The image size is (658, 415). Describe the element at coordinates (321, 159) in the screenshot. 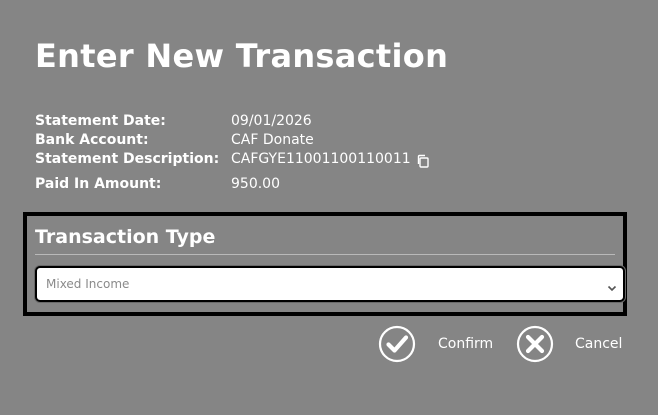

I see `statement-description-value: CAFGYE11001100110011` at that location.